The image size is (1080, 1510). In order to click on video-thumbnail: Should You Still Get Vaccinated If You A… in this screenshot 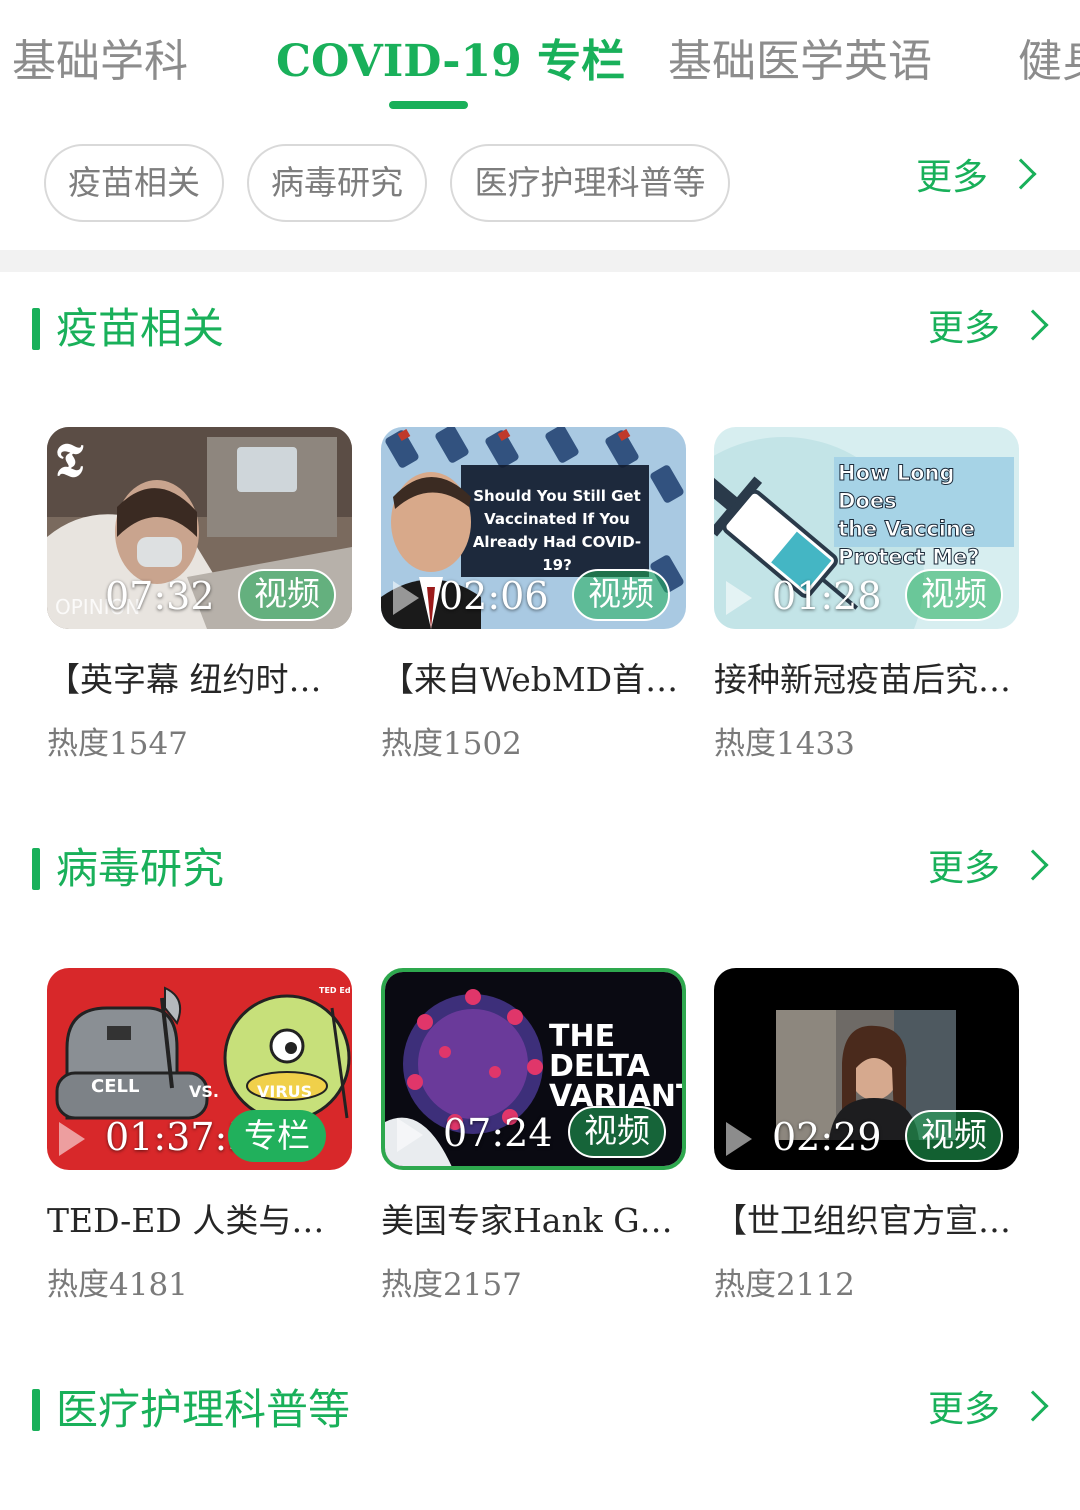, I will do `click(533, 528)`.